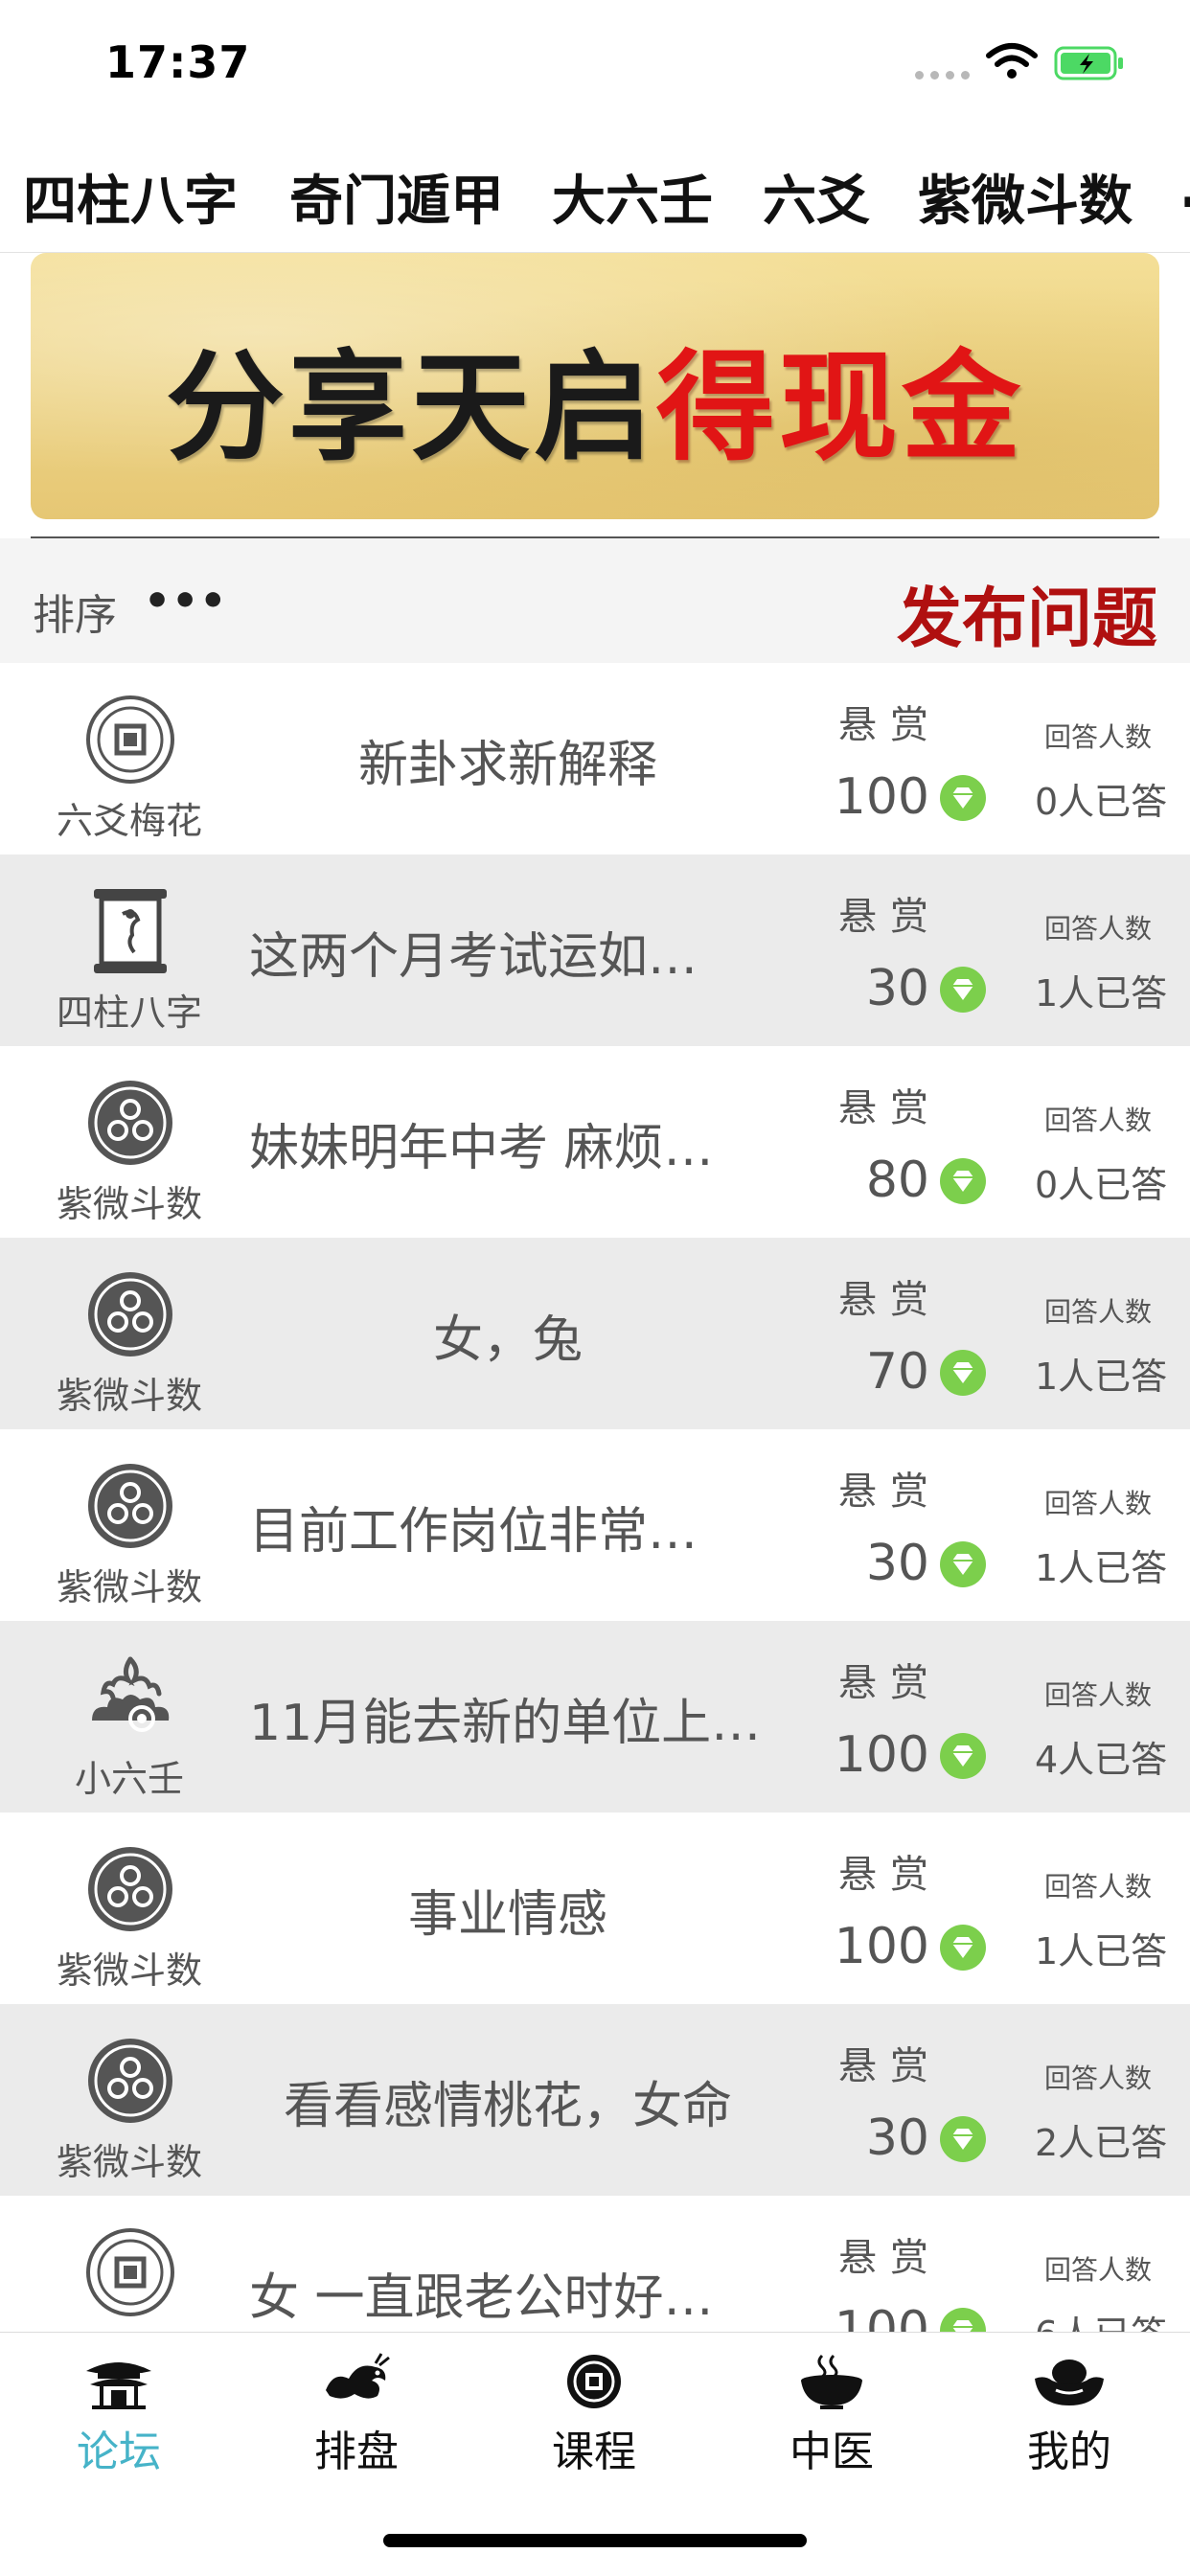 The width and height of the screenshot is (1190, 2576). What do you see at coordinates (595, 600) in the screenshot?
I see `list-toolbar: 排序 ••• 发布问题` at bounding box center [595, 600].